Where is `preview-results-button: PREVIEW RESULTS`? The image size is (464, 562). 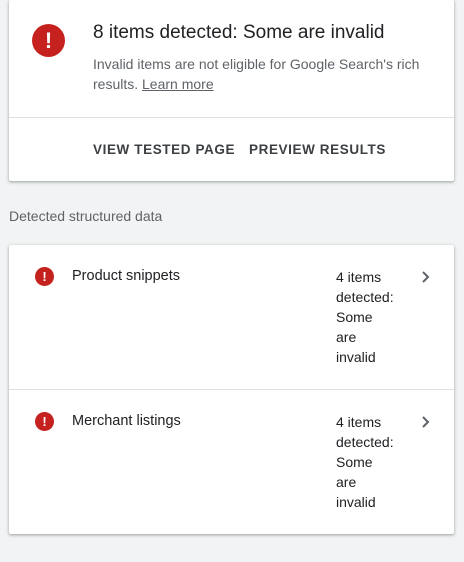
preview-results-button: PREVIEW RESULTS is located at coordinates (317, 149).